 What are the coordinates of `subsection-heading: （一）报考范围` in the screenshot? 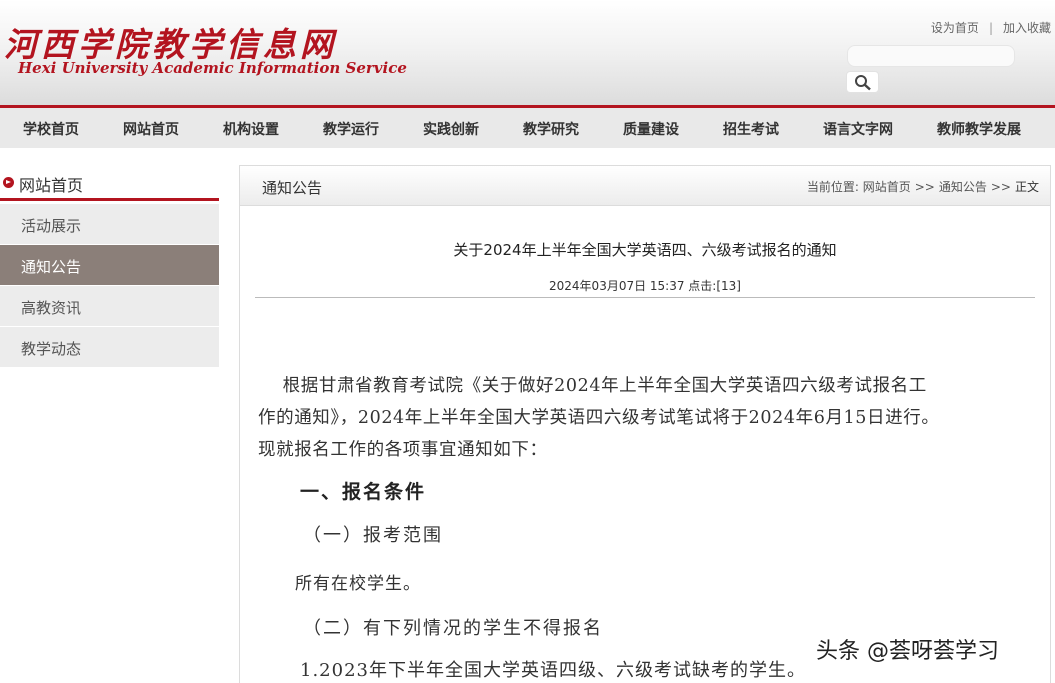 It's located at (373, 535).